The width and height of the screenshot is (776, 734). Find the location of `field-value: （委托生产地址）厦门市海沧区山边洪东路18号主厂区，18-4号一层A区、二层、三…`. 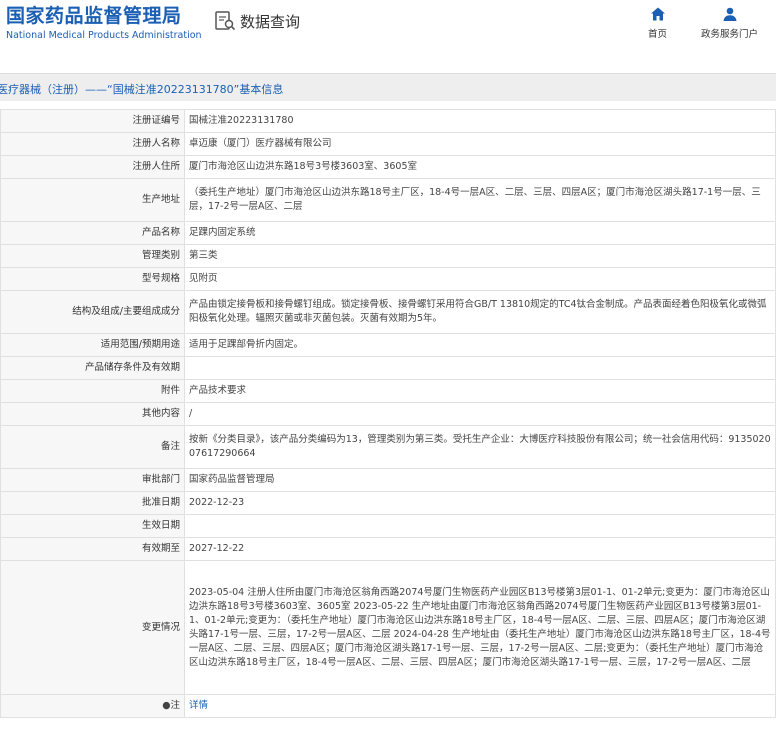

field-value: （委托生产地址）厦门市海沧区山边洪东路18号主厂区，18-4号一层A区、二层、三… is located at coordinates (480, 200).